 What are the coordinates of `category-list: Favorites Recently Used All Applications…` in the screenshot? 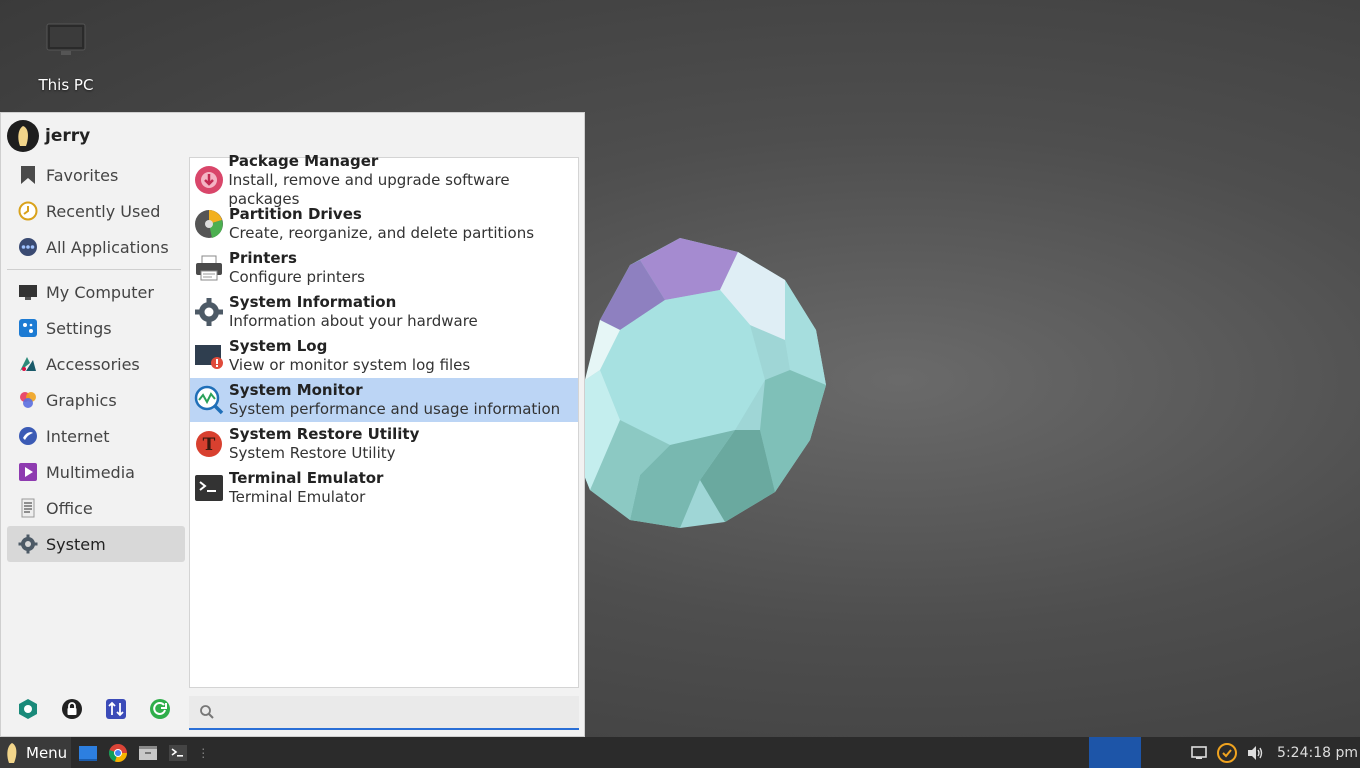 It's located at (96, 359).